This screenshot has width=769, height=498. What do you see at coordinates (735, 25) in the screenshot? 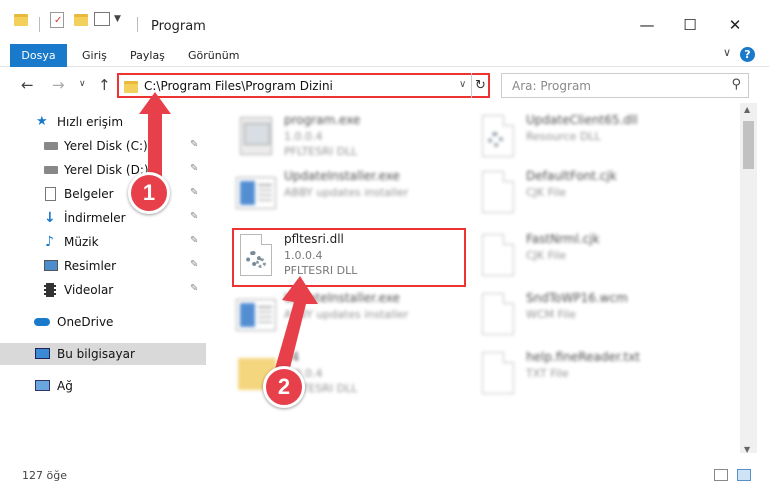
I see `close-button: ✕` at bounding box center [735, 25].